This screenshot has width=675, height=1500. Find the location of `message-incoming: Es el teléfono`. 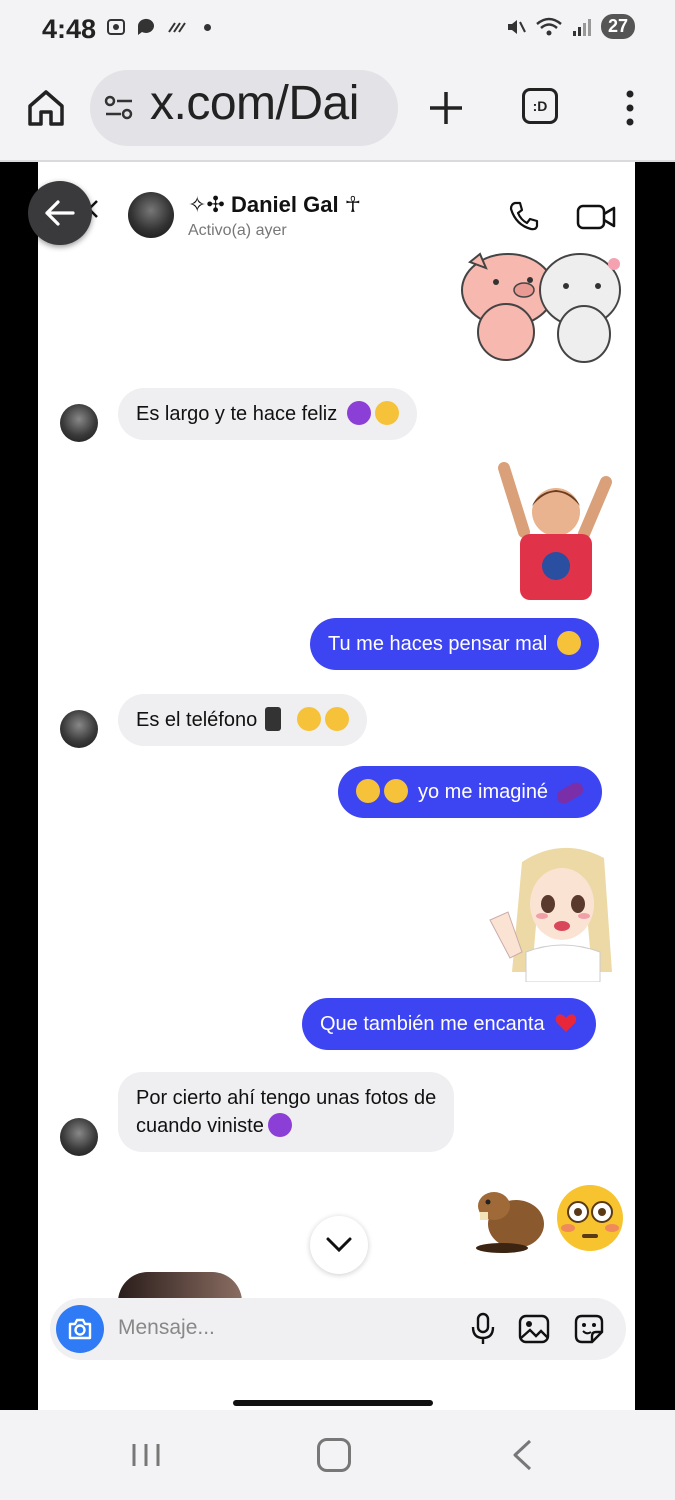

message-incoming: Es el teléfono is located at coordinates (243, 720).